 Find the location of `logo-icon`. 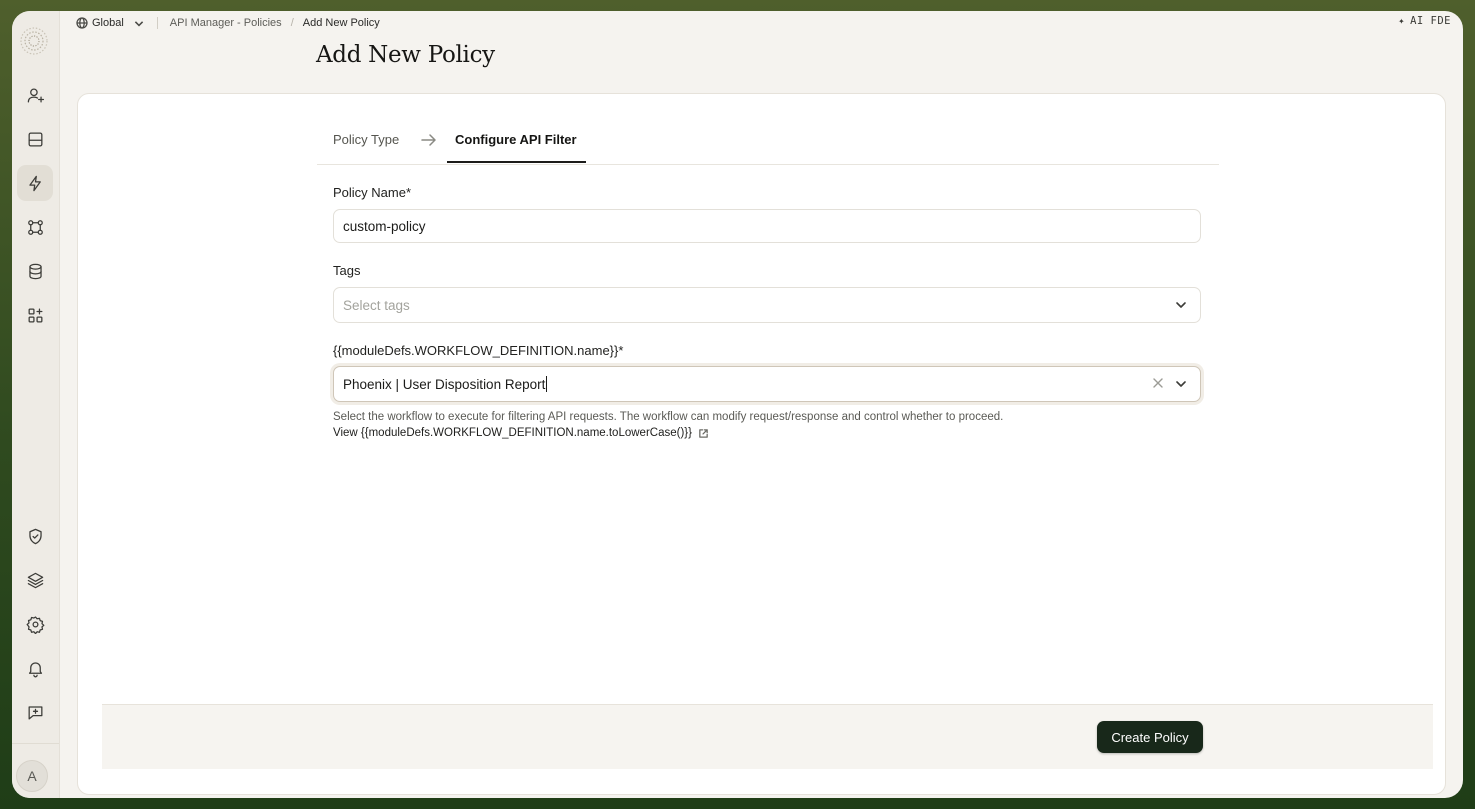

logo-icon is located at coordinates (34, 41).